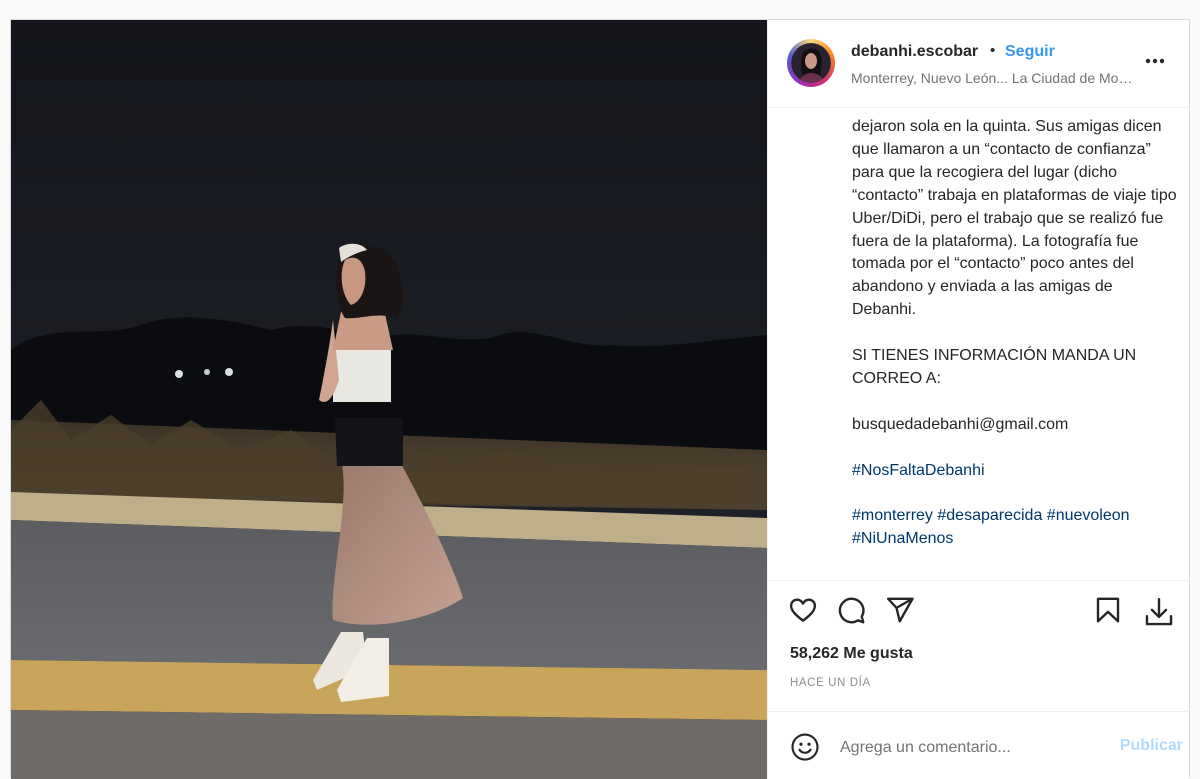  Describe the element at coordinates (914, 52) in the screenshot. I see `username-link: debanhi.escobar` at that location.